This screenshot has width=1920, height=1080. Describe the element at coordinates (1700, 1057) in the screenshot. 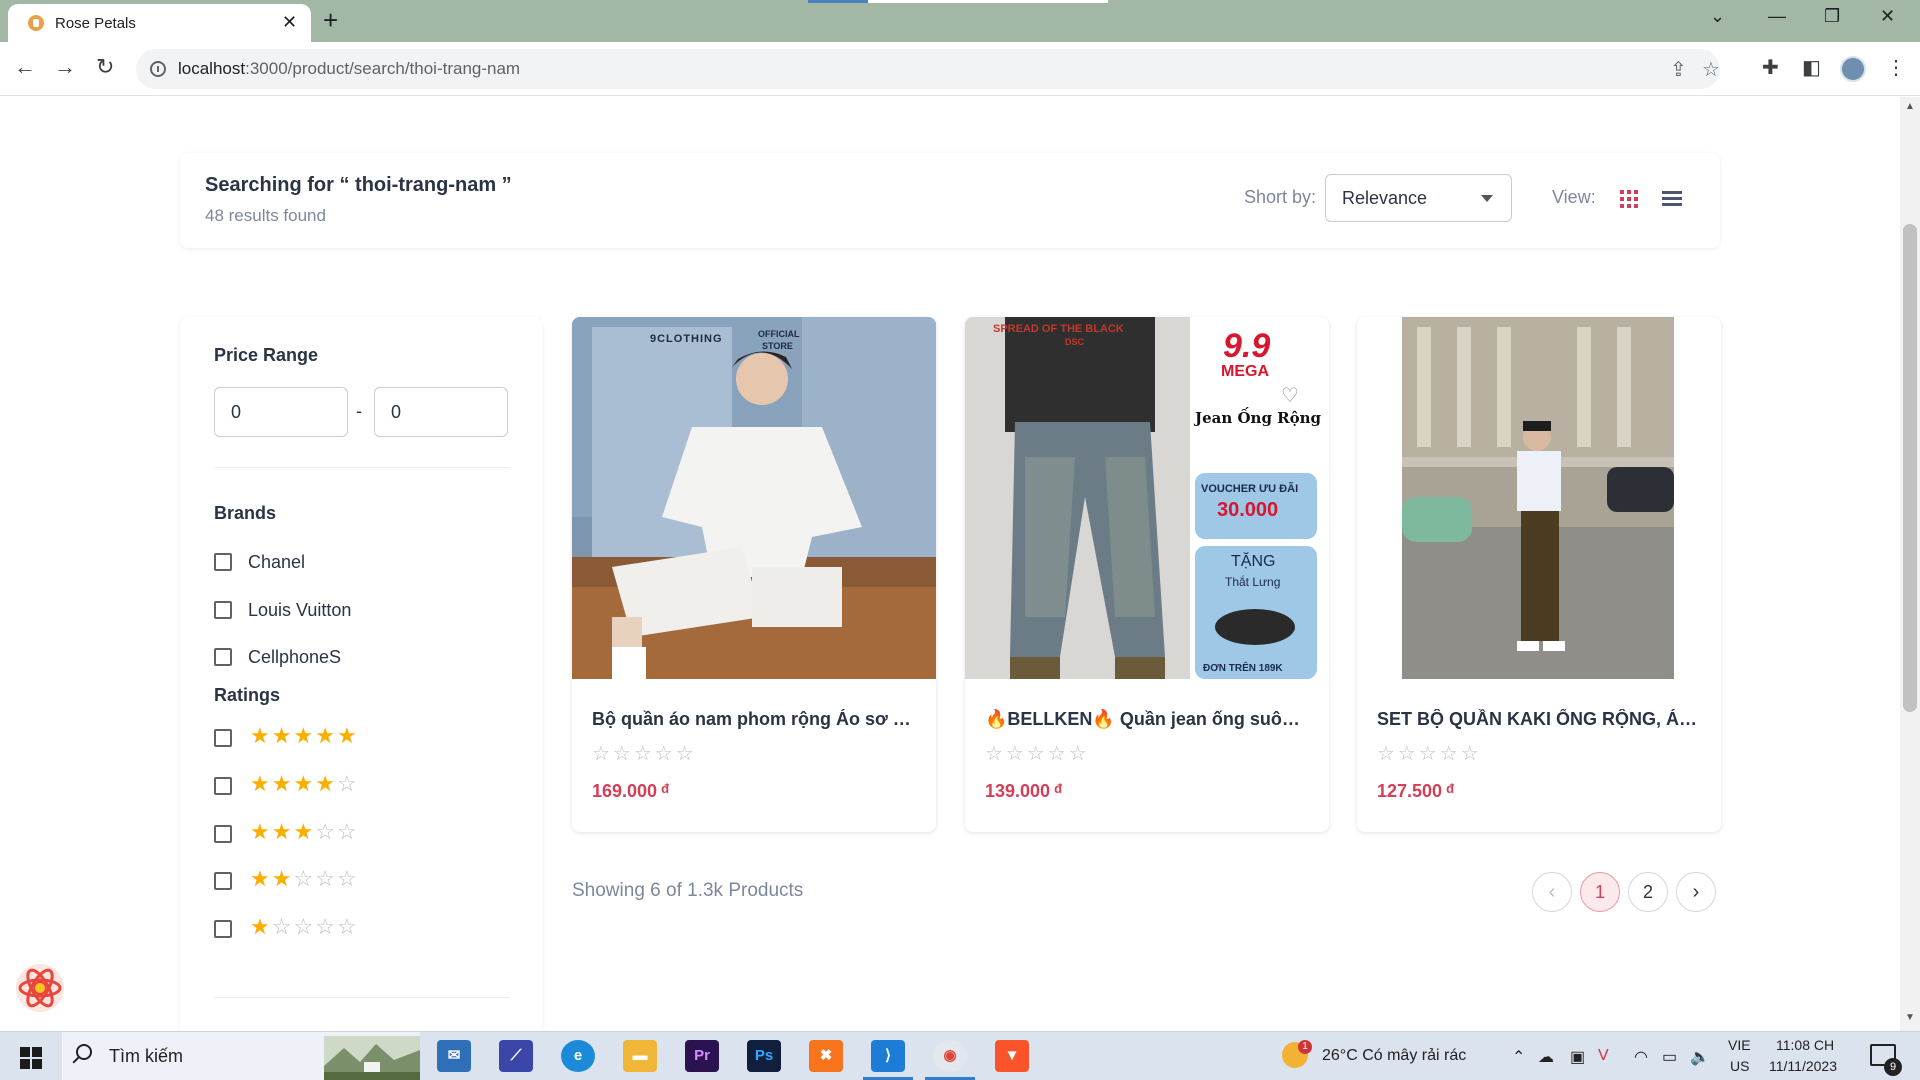

I see `volume-icon: 🔈` at that location.